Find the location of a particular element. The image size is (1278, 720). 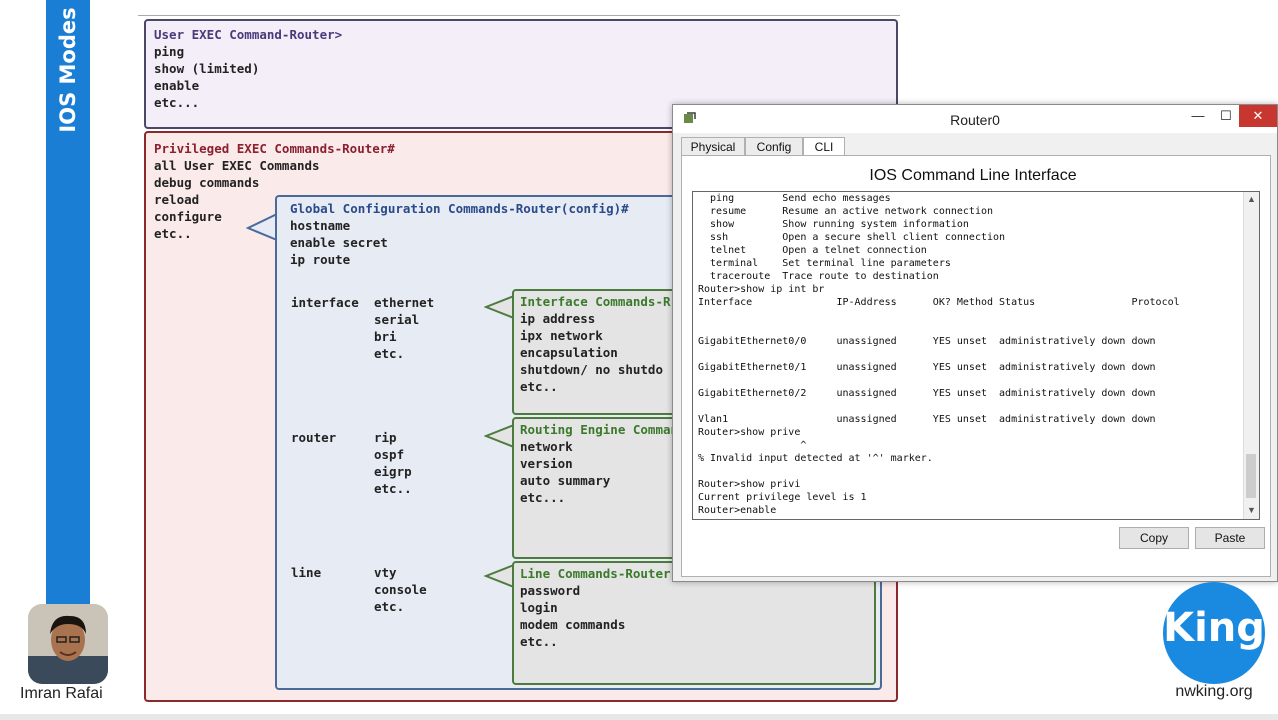

privileged-exec-line: configure is located at coordinates (188, 216).